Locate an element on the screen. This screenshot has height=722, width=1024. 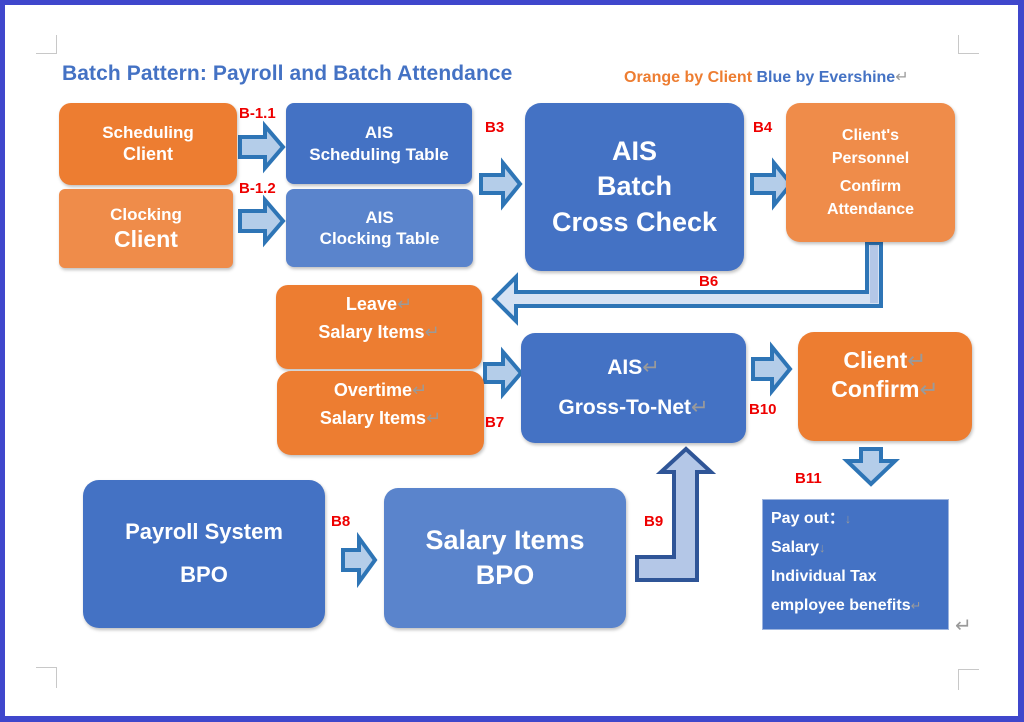
node-client-confirm-line2: Confirm↵ is located at coordinates (884, 389).